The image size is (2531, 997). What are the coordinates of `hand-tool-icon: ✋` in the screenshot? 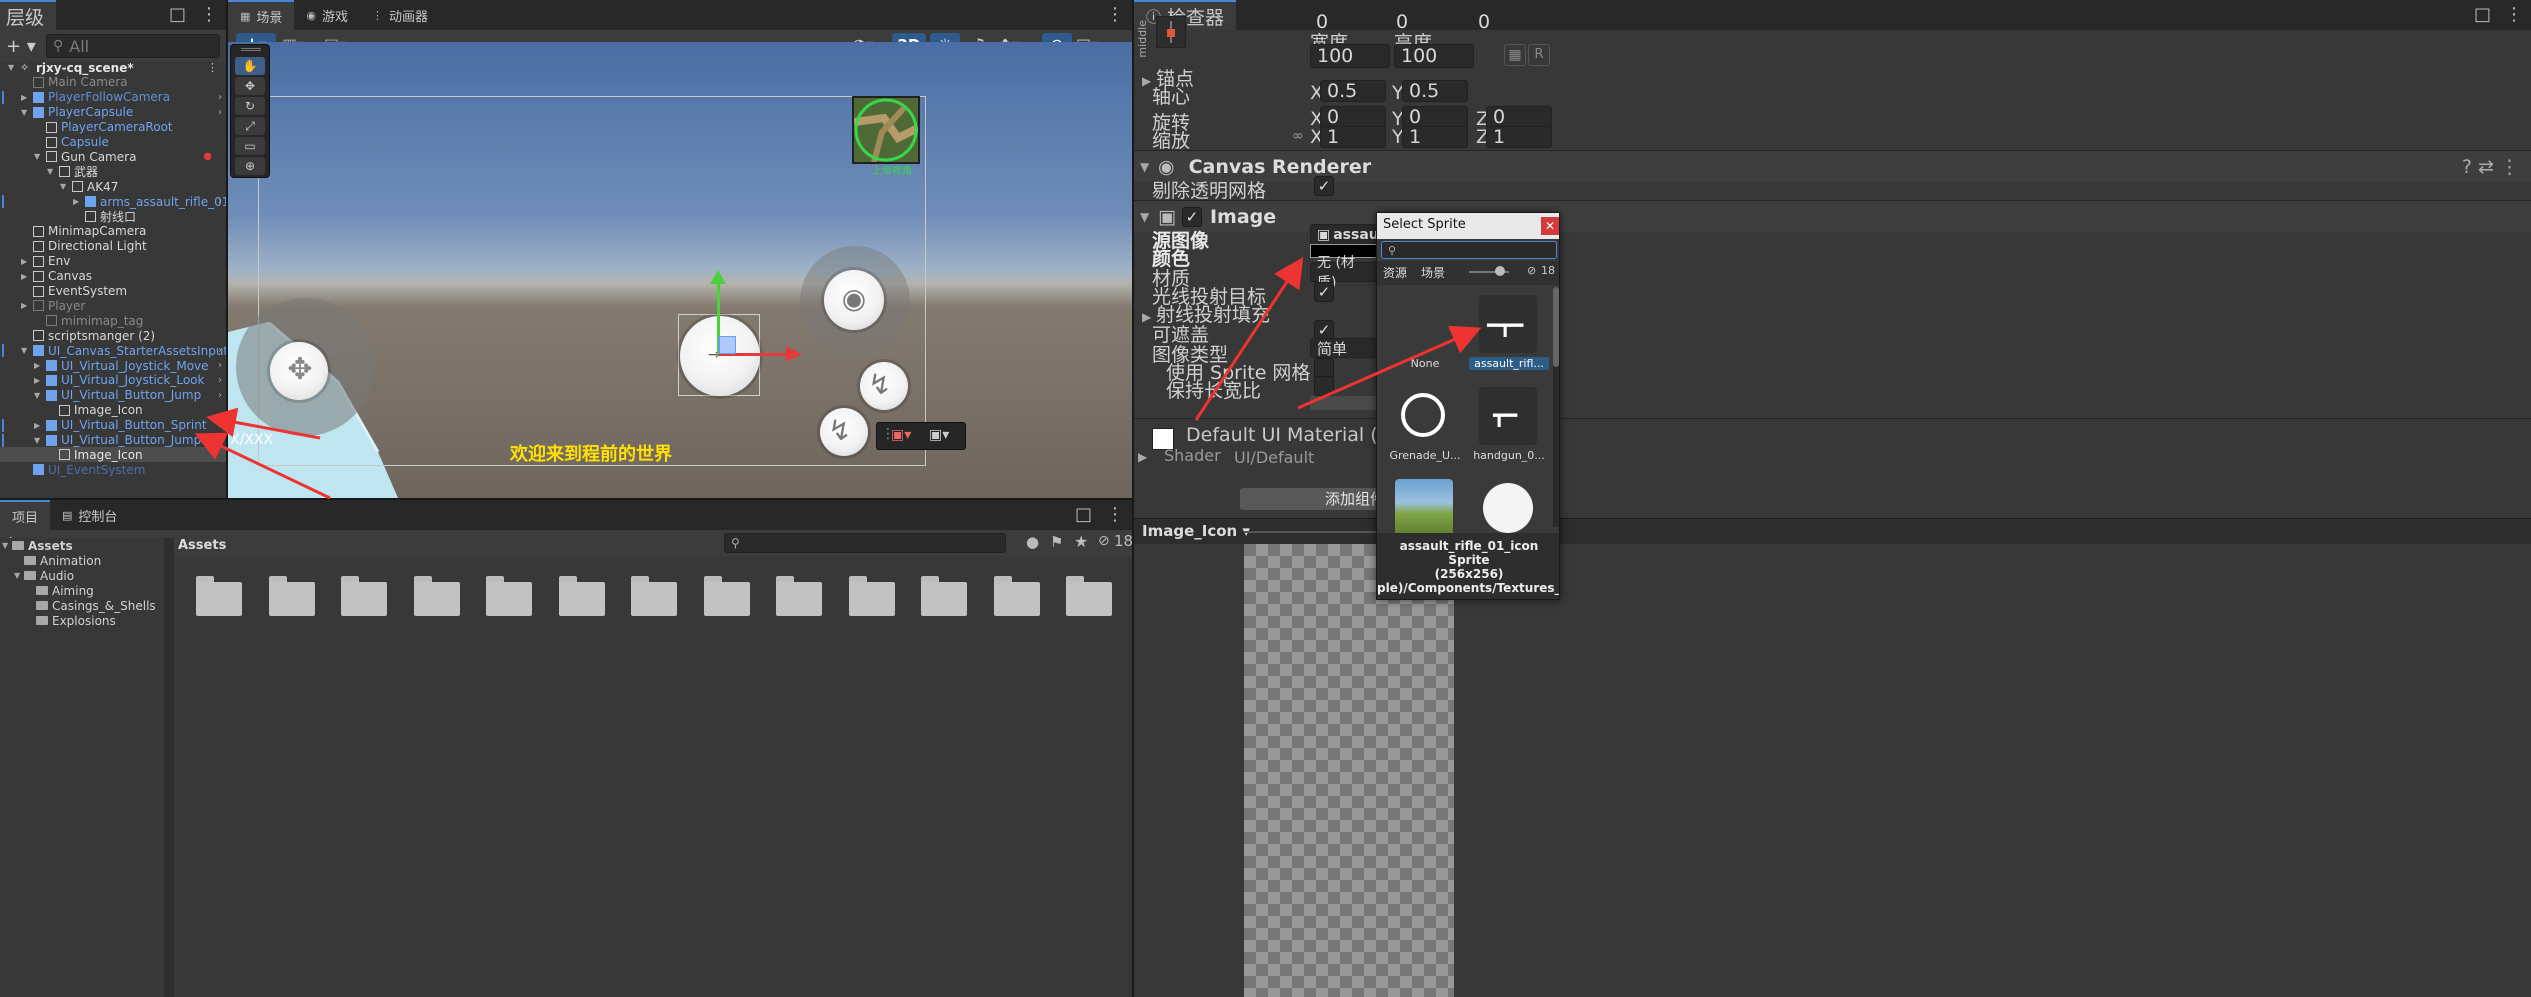 It's located at (250, 66).